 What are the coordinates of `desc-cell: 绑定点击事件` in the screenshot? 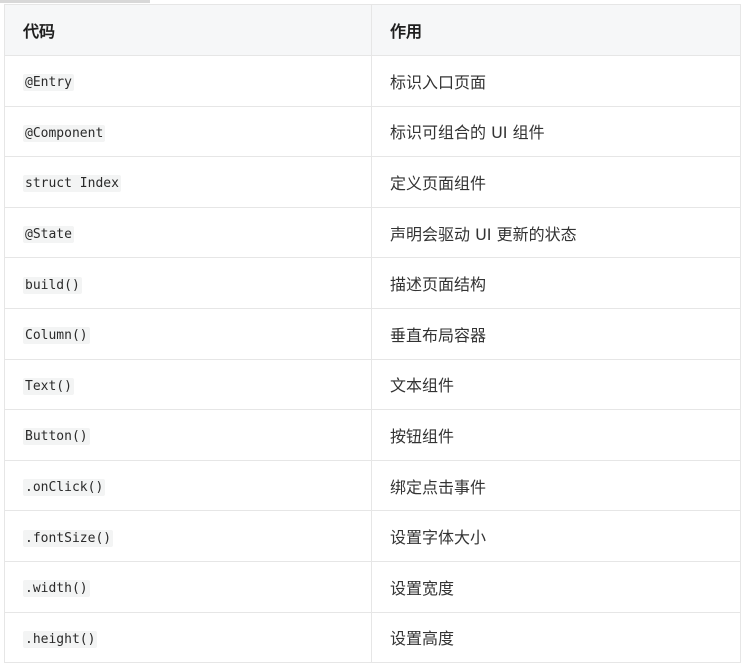 It's located at (556, 485).